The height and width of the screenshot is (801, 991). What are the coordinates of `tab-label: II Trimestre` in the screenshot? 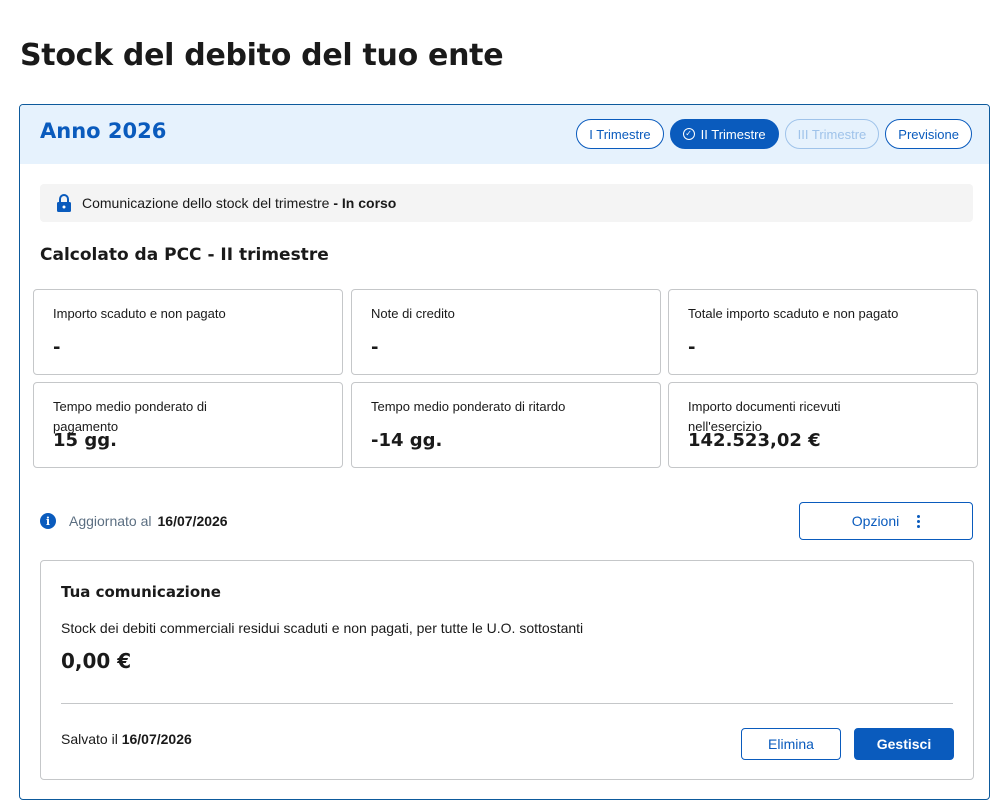 It's located at (733, 134).